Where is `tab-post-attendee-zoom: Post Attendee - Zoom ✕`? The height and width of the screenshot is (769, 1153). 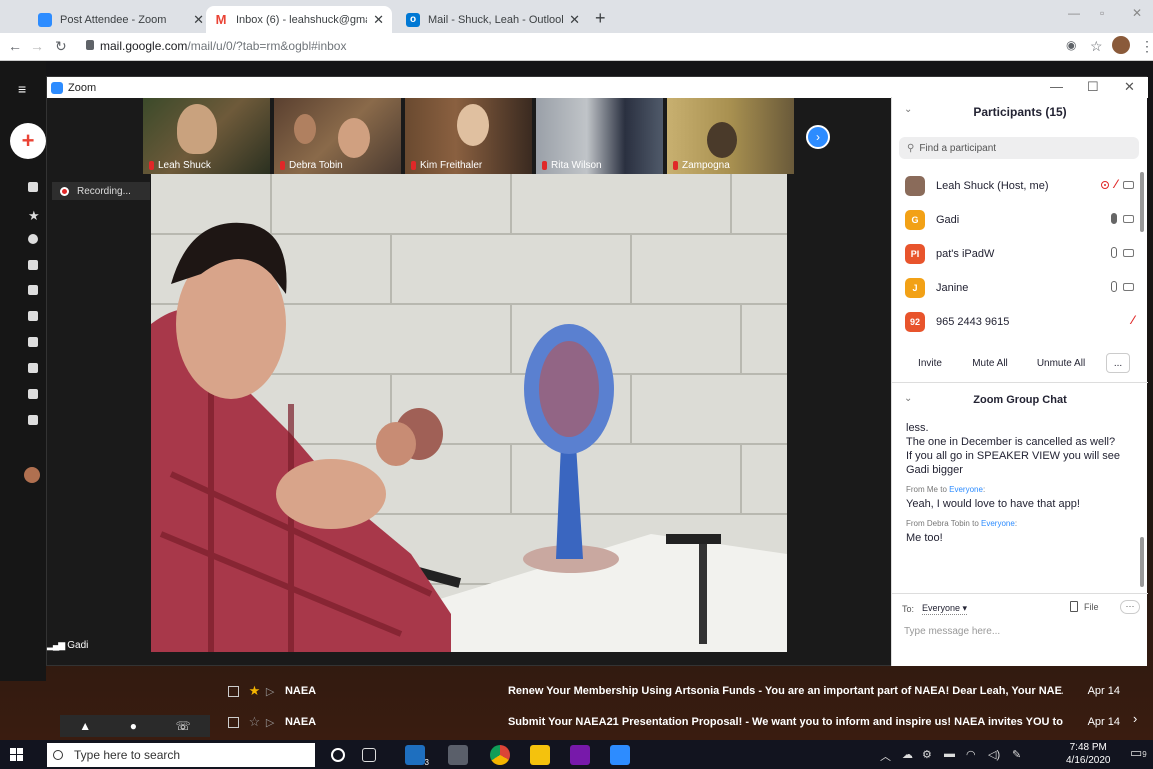
tab-post-attendee-zoom: Post Attendee - Zoom ✕ is located at coordinates (121, 19).